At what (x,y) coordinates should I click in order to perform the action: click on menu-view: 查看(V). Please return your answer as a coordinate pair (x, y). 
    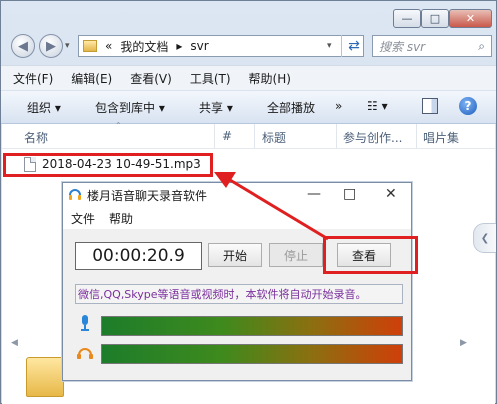
    Looking at the image, I should click on (151, 78).